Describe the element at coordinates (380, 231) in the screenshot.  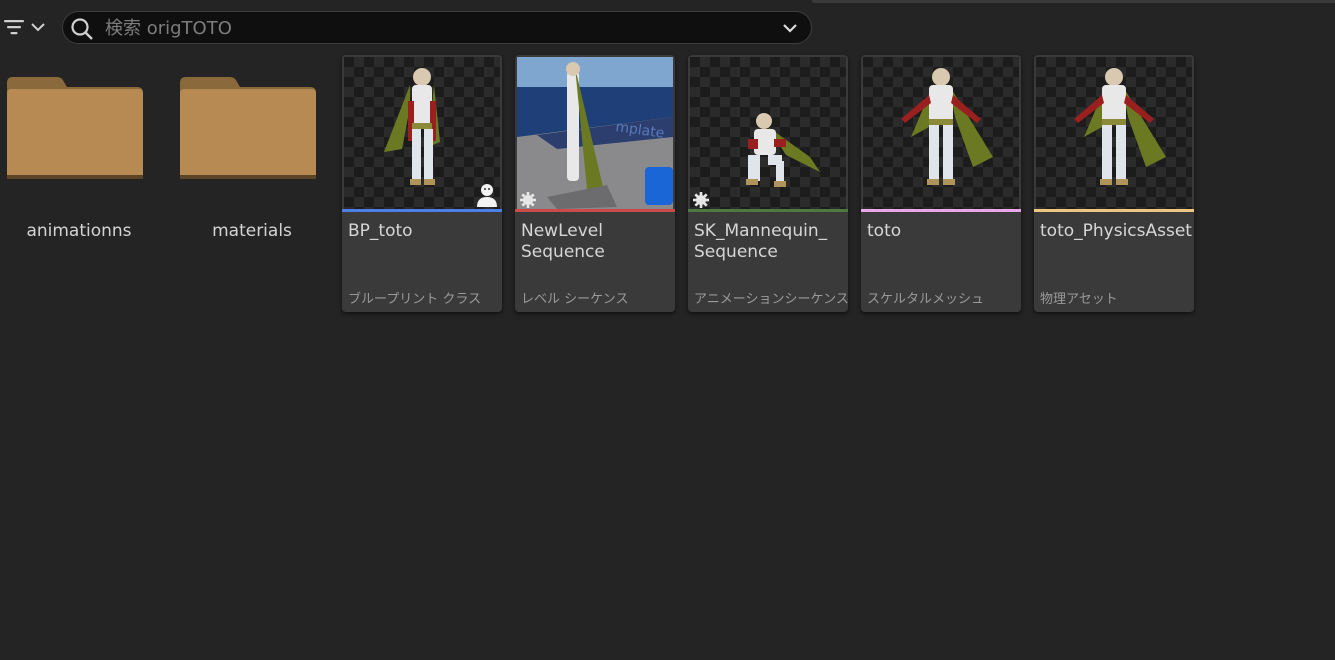
I see `asset-name: BP_toto` at that location.